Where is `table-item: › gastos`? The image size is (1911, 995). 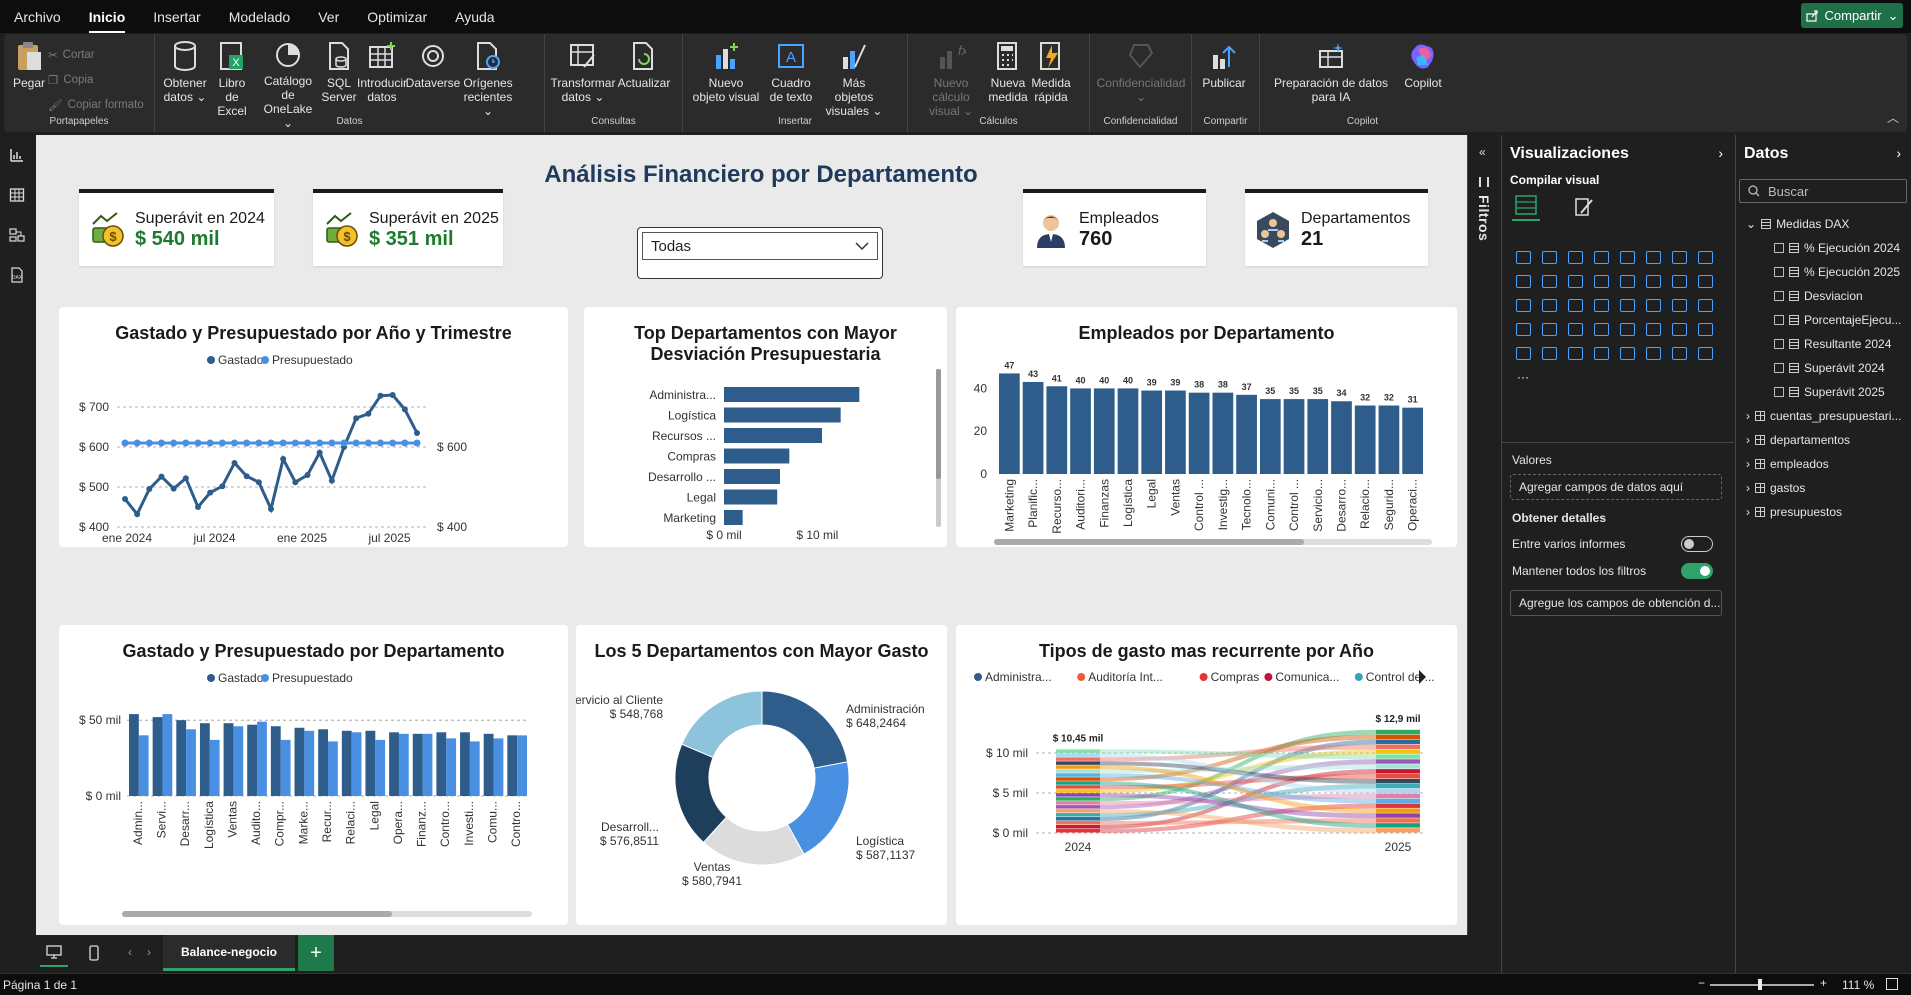 table-item: › gastos is located at coordinates (1775, 488).